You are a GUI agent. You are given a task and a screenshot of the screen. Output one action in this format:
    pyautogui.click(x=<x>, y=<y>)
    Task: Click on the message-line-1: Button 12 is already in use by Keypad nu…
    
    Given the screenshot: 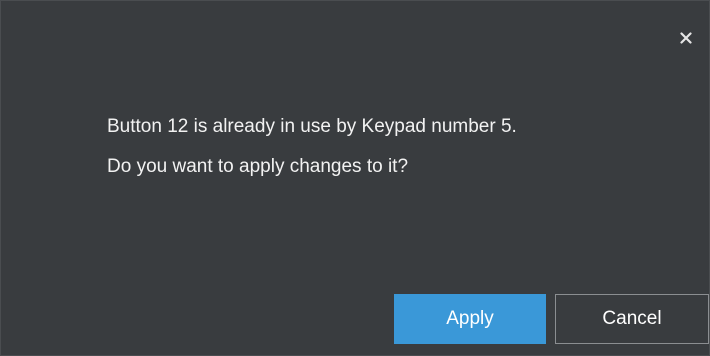 What is the action you would take?
    pyautogui.click(x=312, y=126)
    